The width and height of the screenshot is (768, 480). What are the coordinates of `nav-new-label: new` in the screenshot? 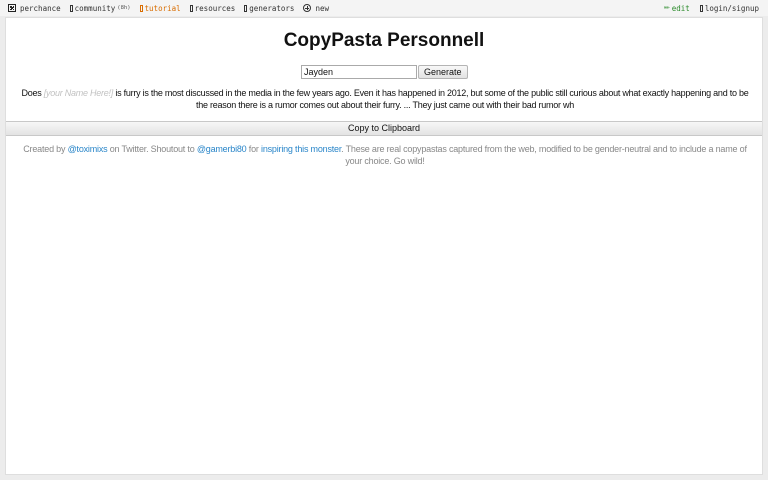 It's located at (322, 8).